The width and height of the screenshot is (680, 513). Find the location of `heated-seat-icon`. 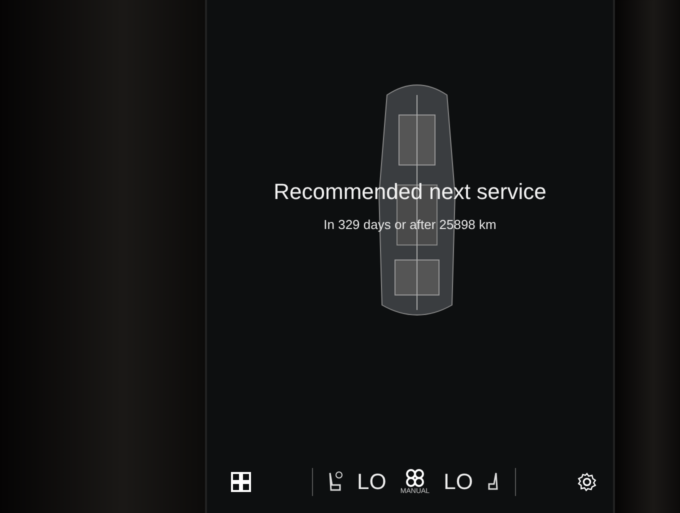

heated-seat-icon is located at coordinates (335, 482).